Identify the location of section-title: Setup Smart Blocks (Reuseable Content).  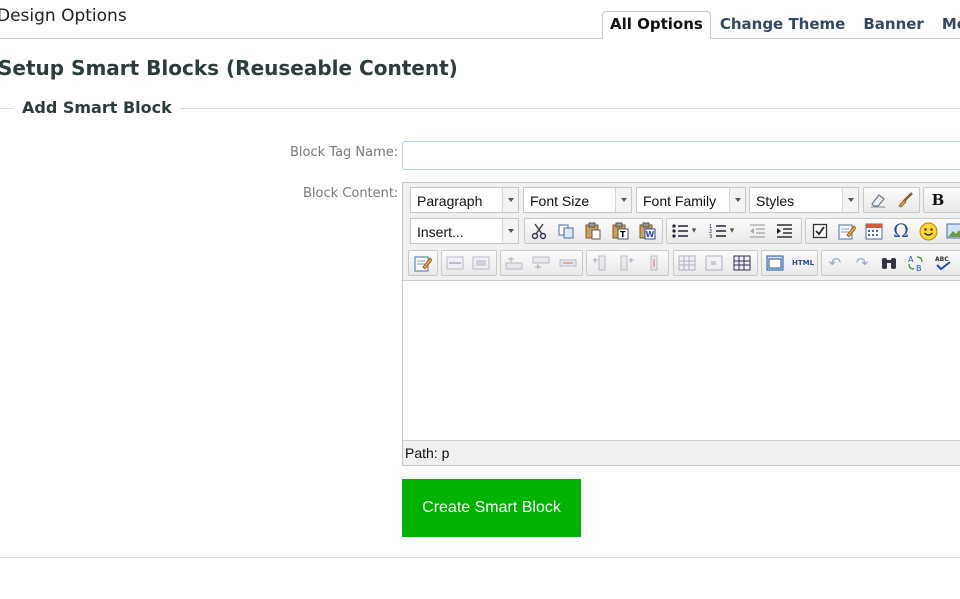
(229, 68).